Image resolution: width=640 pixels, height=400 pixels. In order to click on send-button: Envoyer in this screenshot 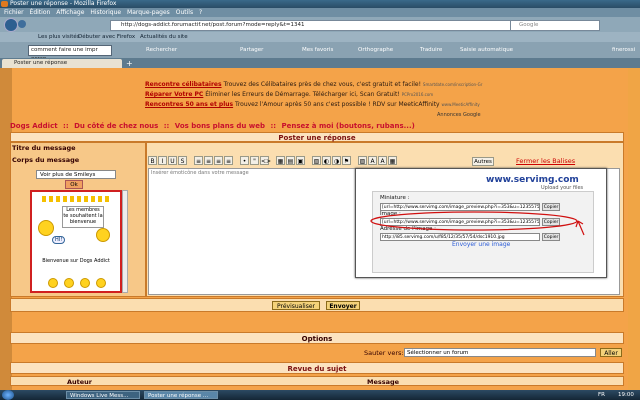, I will do `click(343, 305)`.